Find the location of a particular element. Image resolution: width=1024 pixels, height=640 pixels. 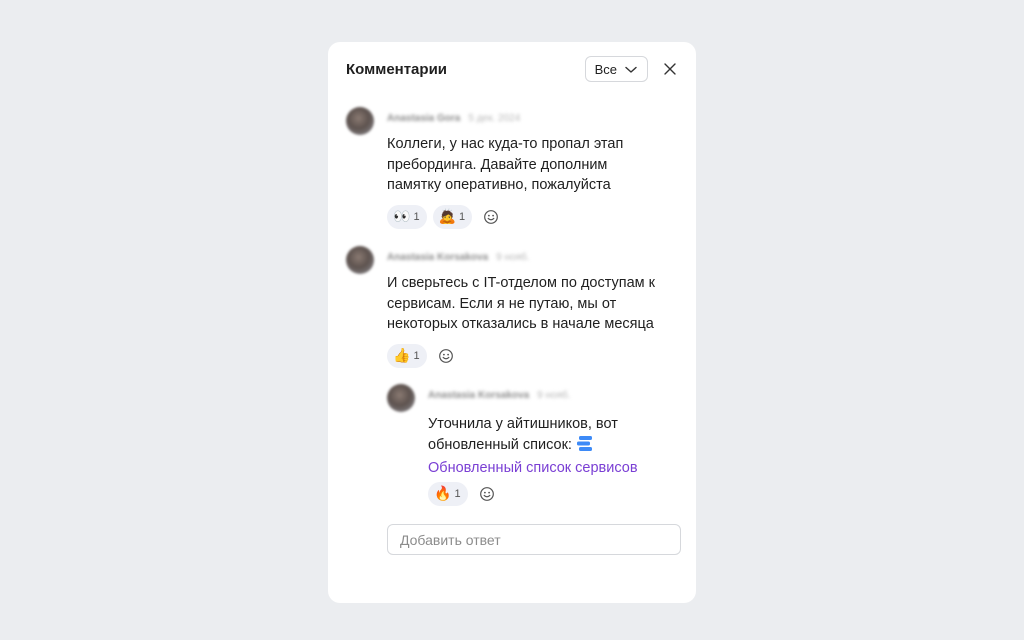

comment-text-line: пребординга. Давайте дополним is located at coordinates (497, 164).